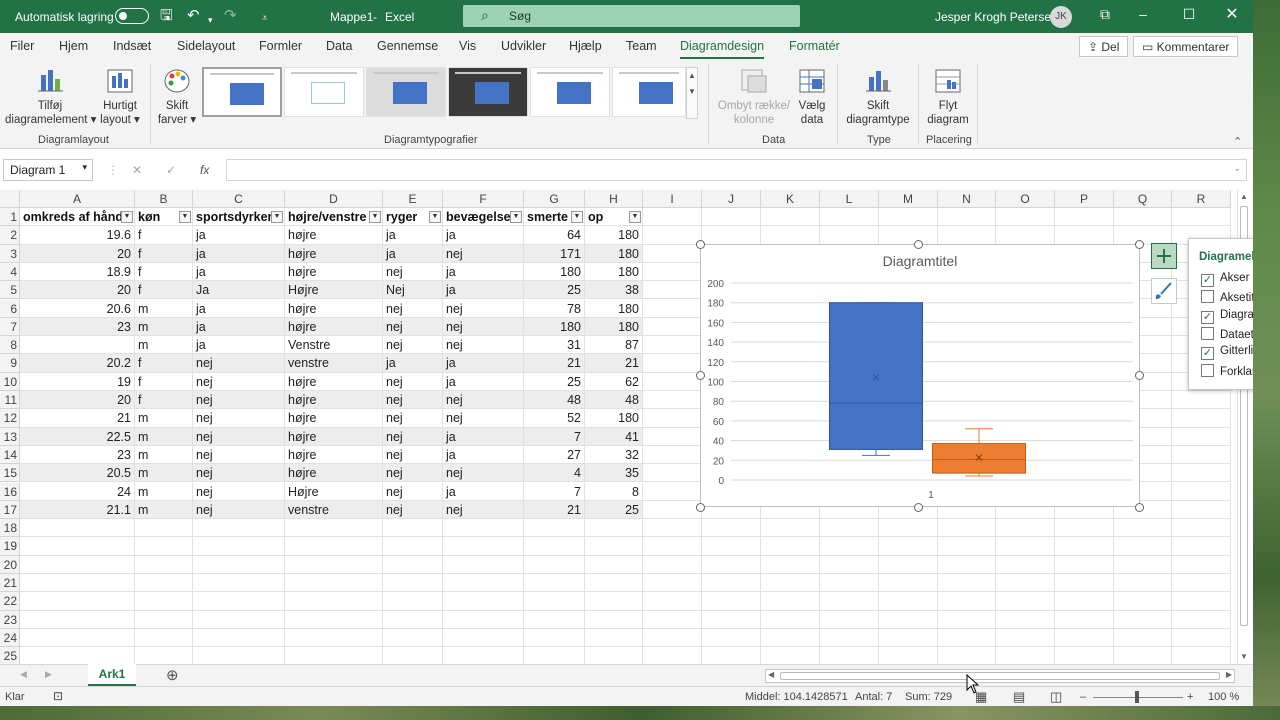 The width and height of the screenshot is (1280, 720). I want to click on checkbox-icon: ✓, so click(1207, 317).